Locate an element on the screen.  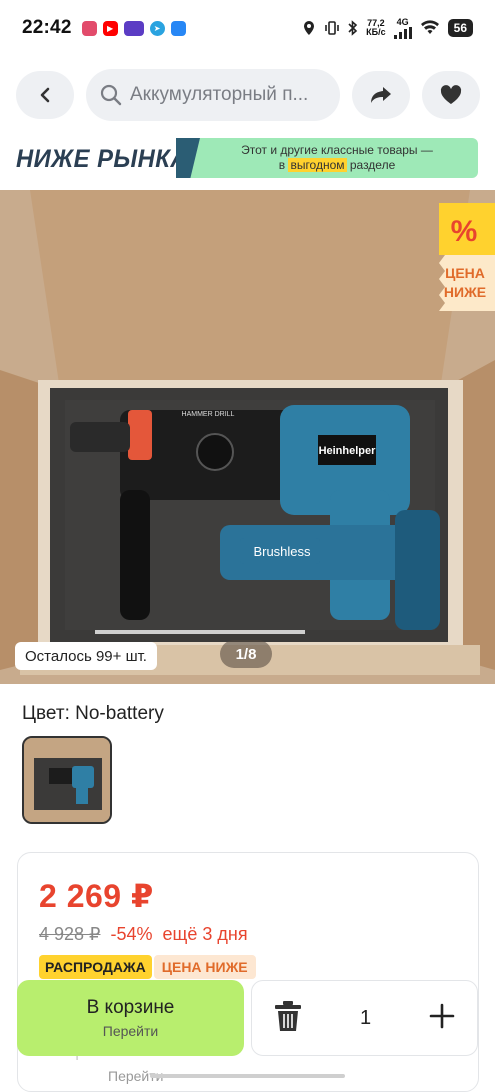
network-speed: 77,2 КБ/с is located at coordinates (375, 28).